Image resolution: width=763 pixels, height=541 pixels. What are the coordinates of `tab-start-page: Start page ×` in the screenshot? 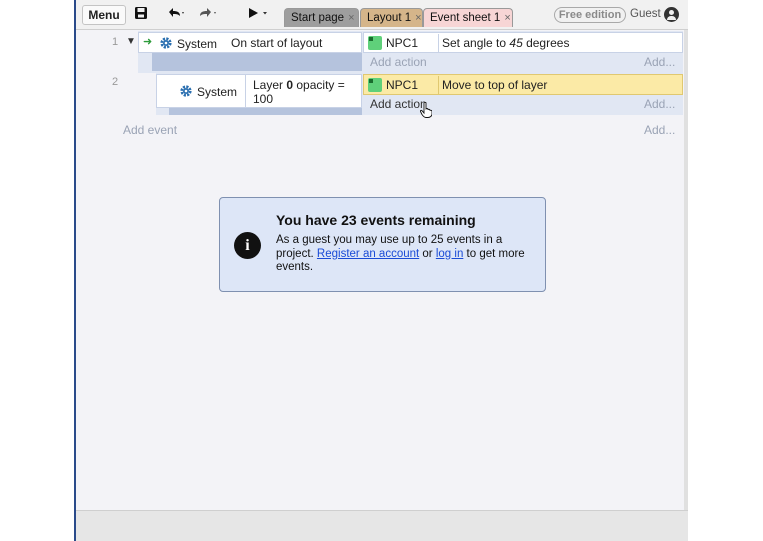 It's located at (321, 17).